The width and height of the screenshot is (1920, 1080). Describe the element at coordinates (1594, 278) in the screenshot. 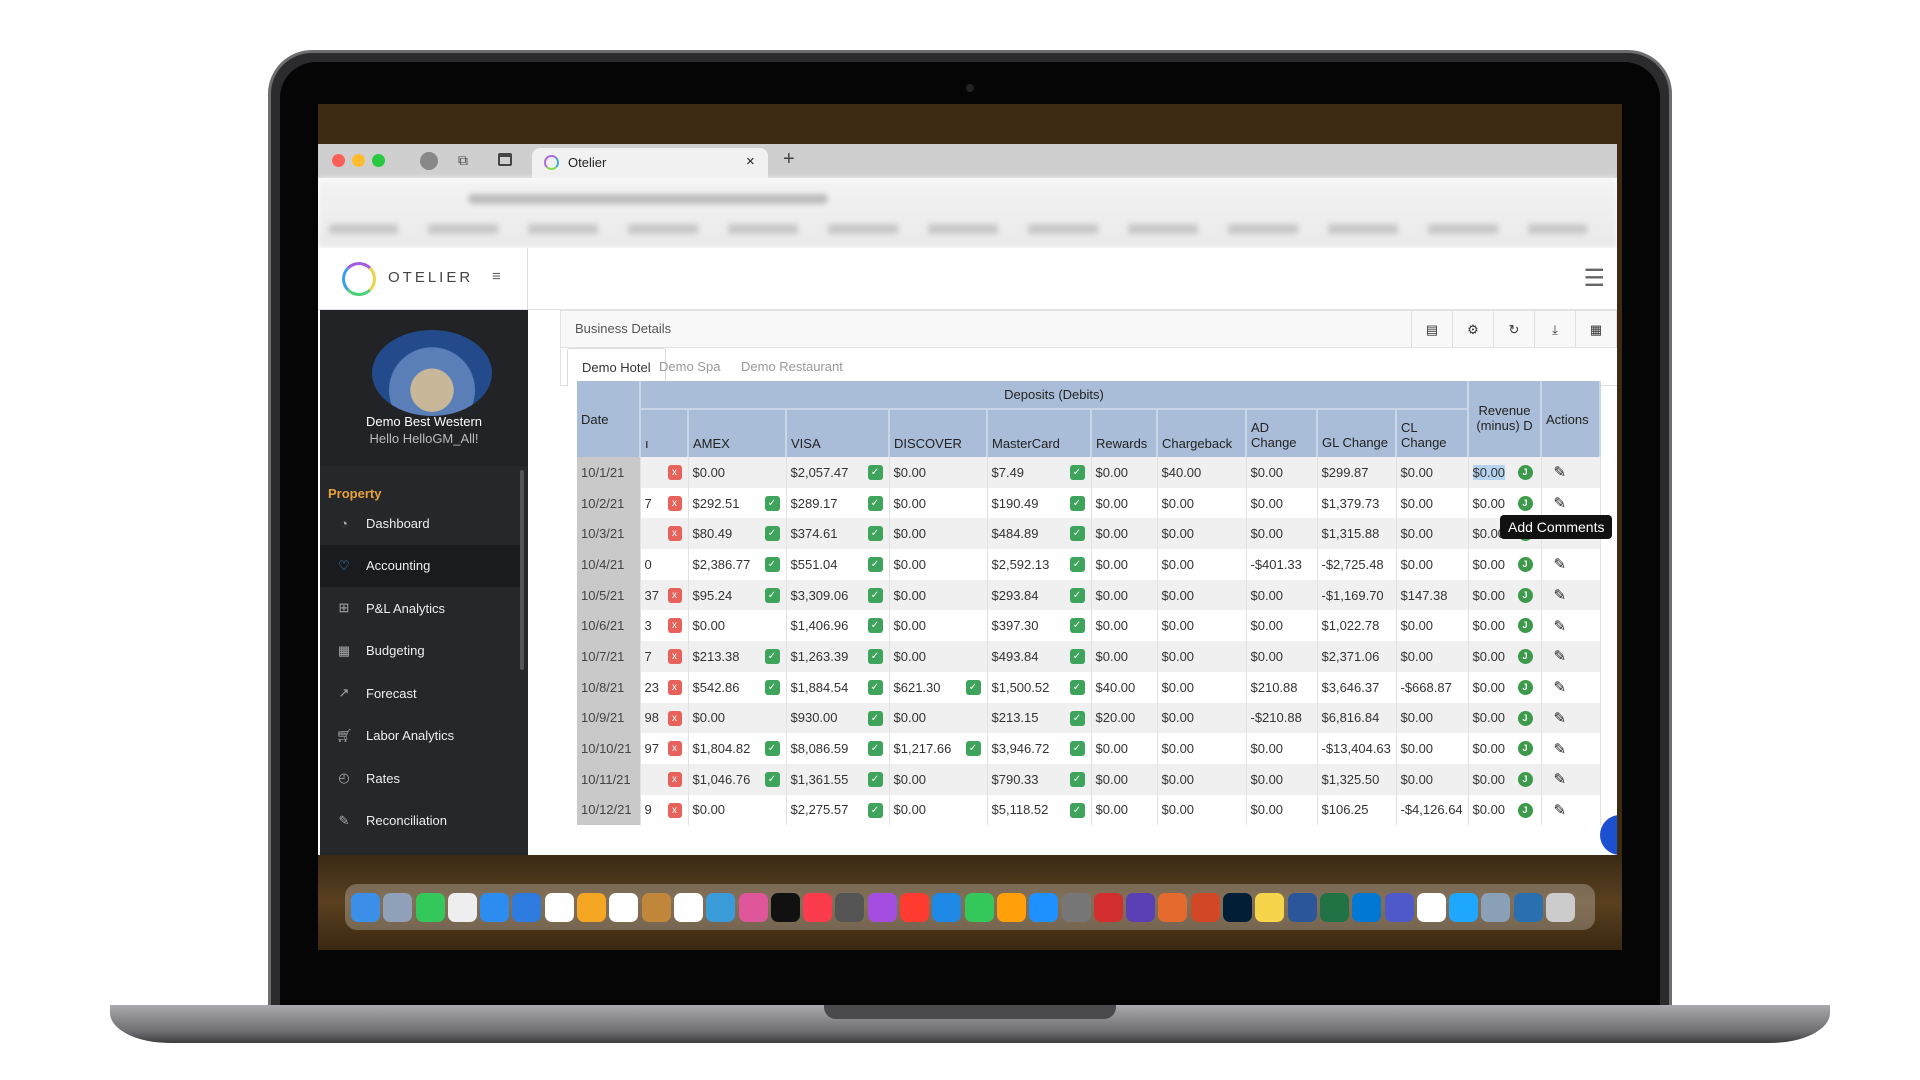

I see `hamburger-menu-icon: ☰` at that location.